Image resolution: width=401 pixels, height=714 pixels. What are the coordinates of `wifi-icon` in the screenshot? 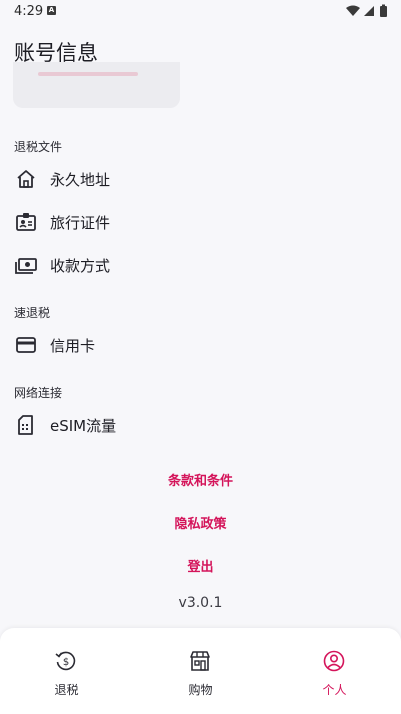 It's located at (353, 10).